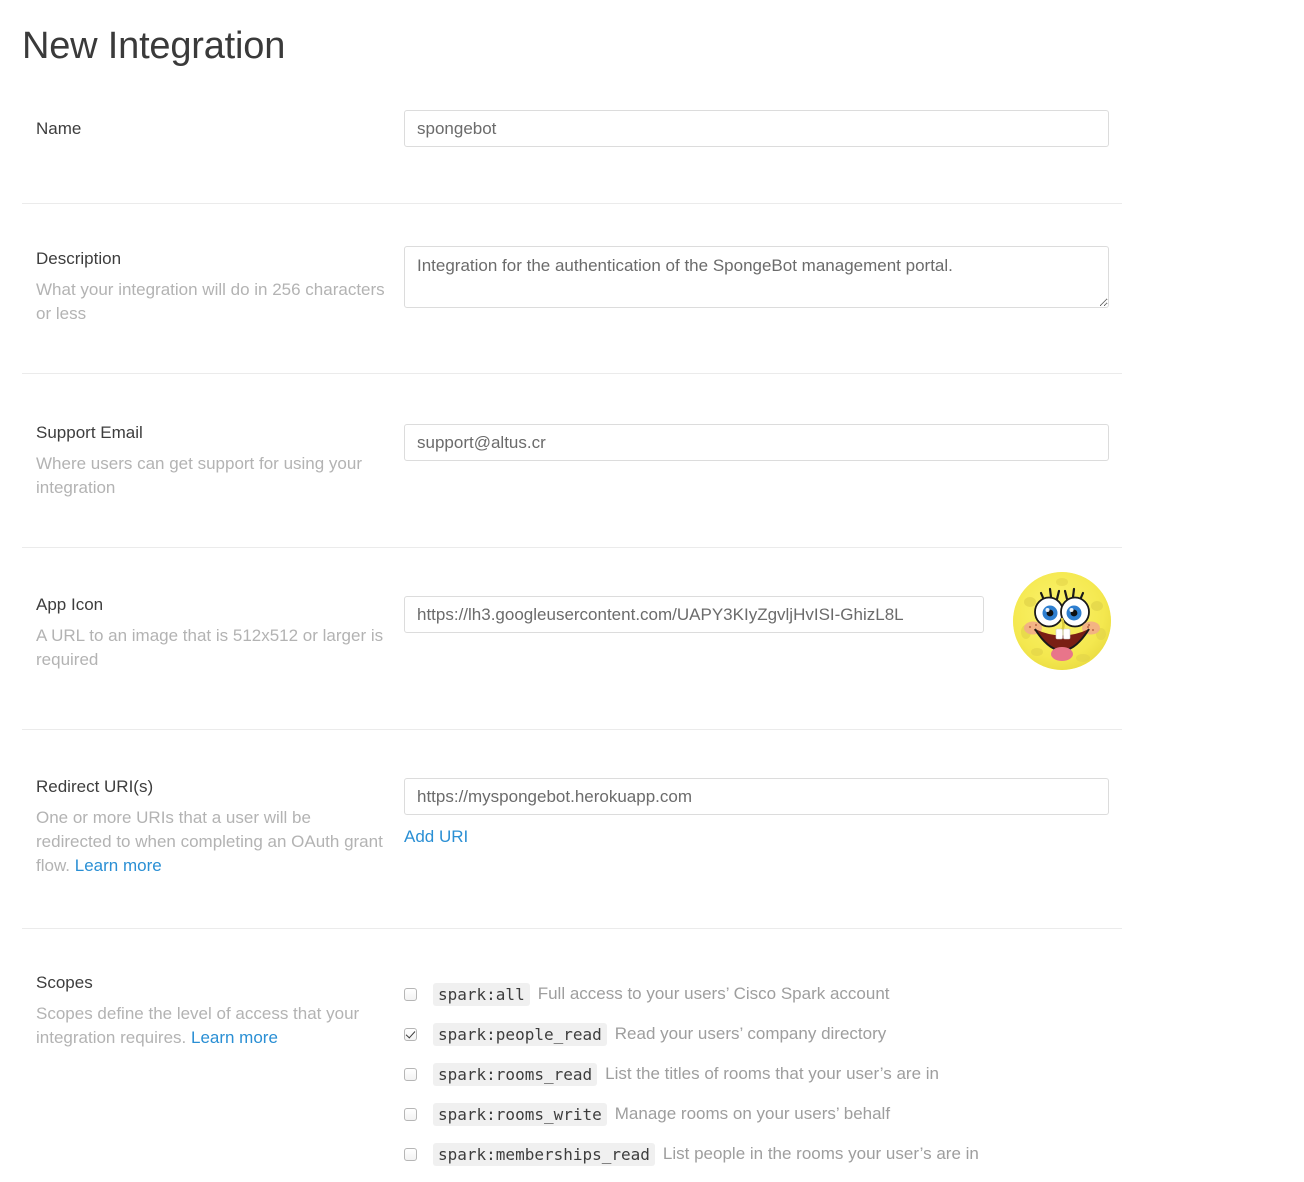 The image size is (1304, 1182). What do you see at coordinates (89, 432) in the screenshot?
I see `support-email-label: Support Email` at bounding box center [89, 432].